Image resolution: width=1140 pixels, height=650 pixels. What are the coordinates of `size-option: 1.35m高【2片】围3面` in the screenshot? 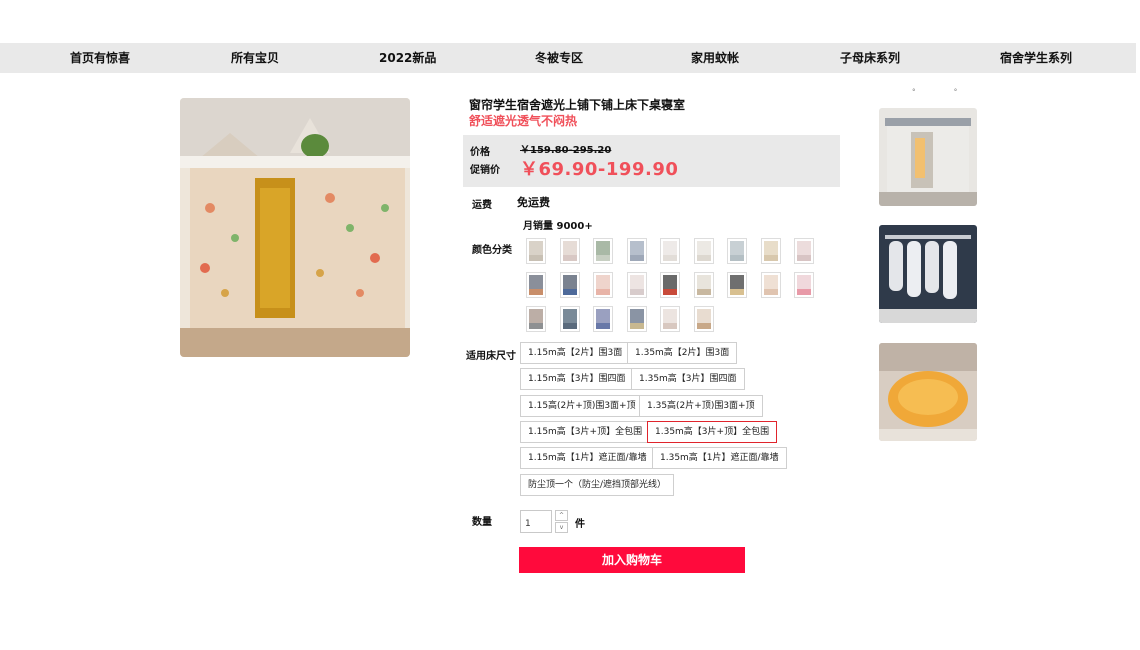 It's located at (682, 353).